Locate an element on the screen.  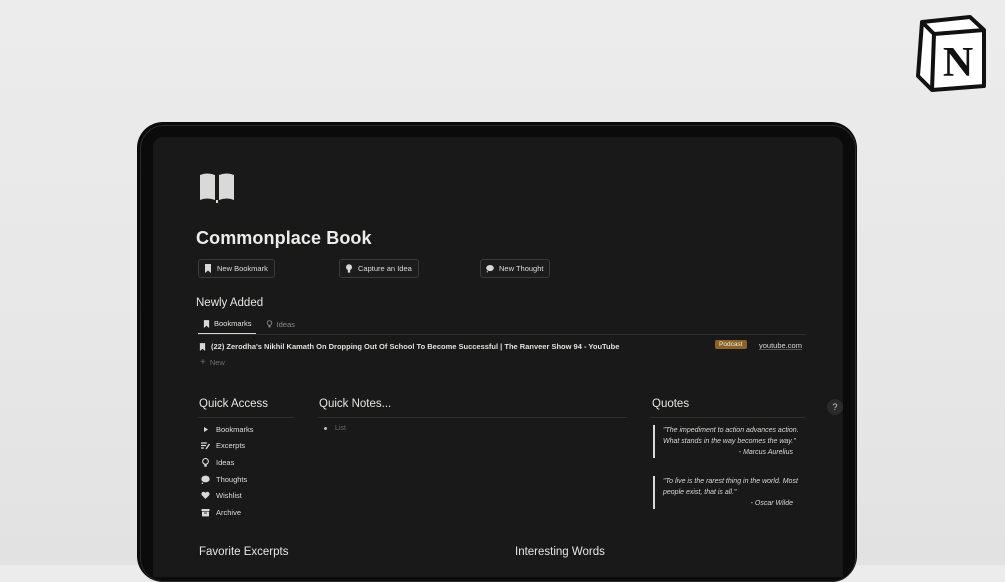
quick-access-heading: Quick Access is located at coordinates (234, 404).